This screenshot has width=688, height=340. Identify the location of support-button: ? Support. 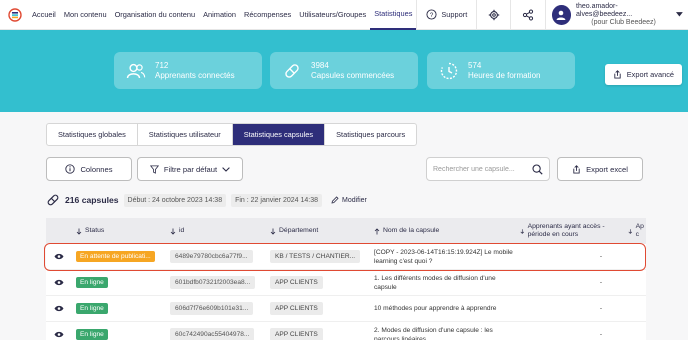
(446, 15).